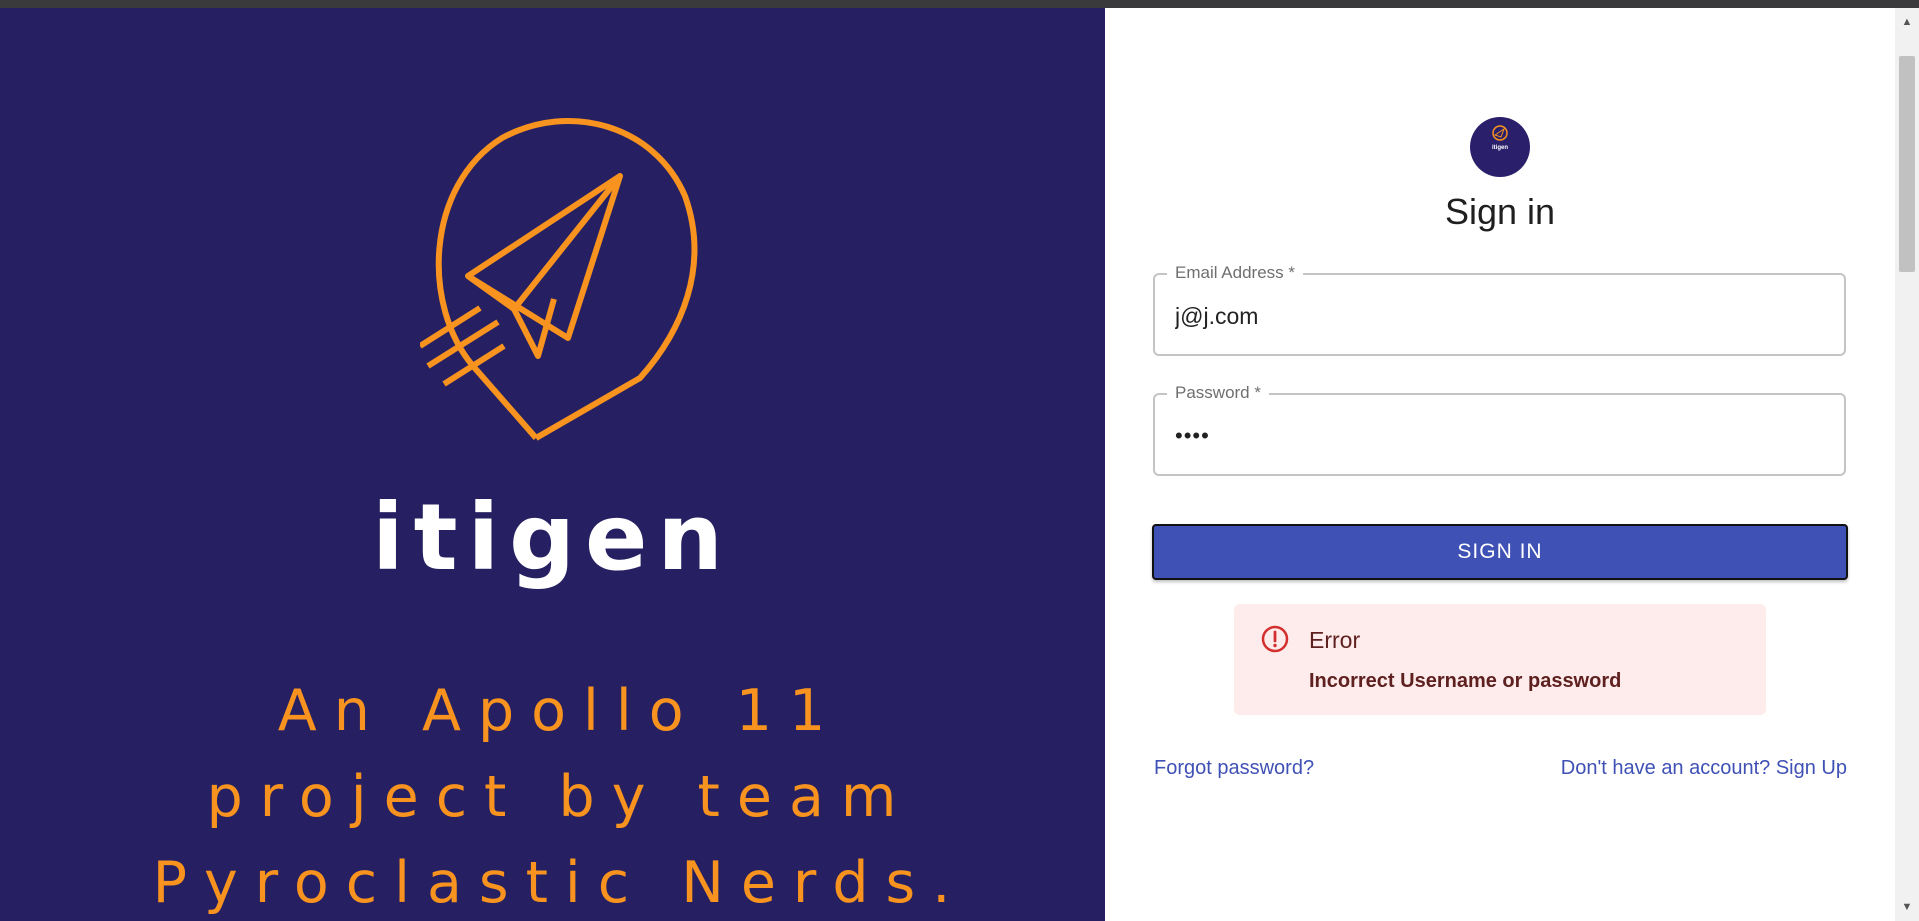 This screenshot has width=1919, height=921. Describe the element at coordinates (559, 279) in the screenshot. I see `location-pin-paper-plane-icon` at that location.